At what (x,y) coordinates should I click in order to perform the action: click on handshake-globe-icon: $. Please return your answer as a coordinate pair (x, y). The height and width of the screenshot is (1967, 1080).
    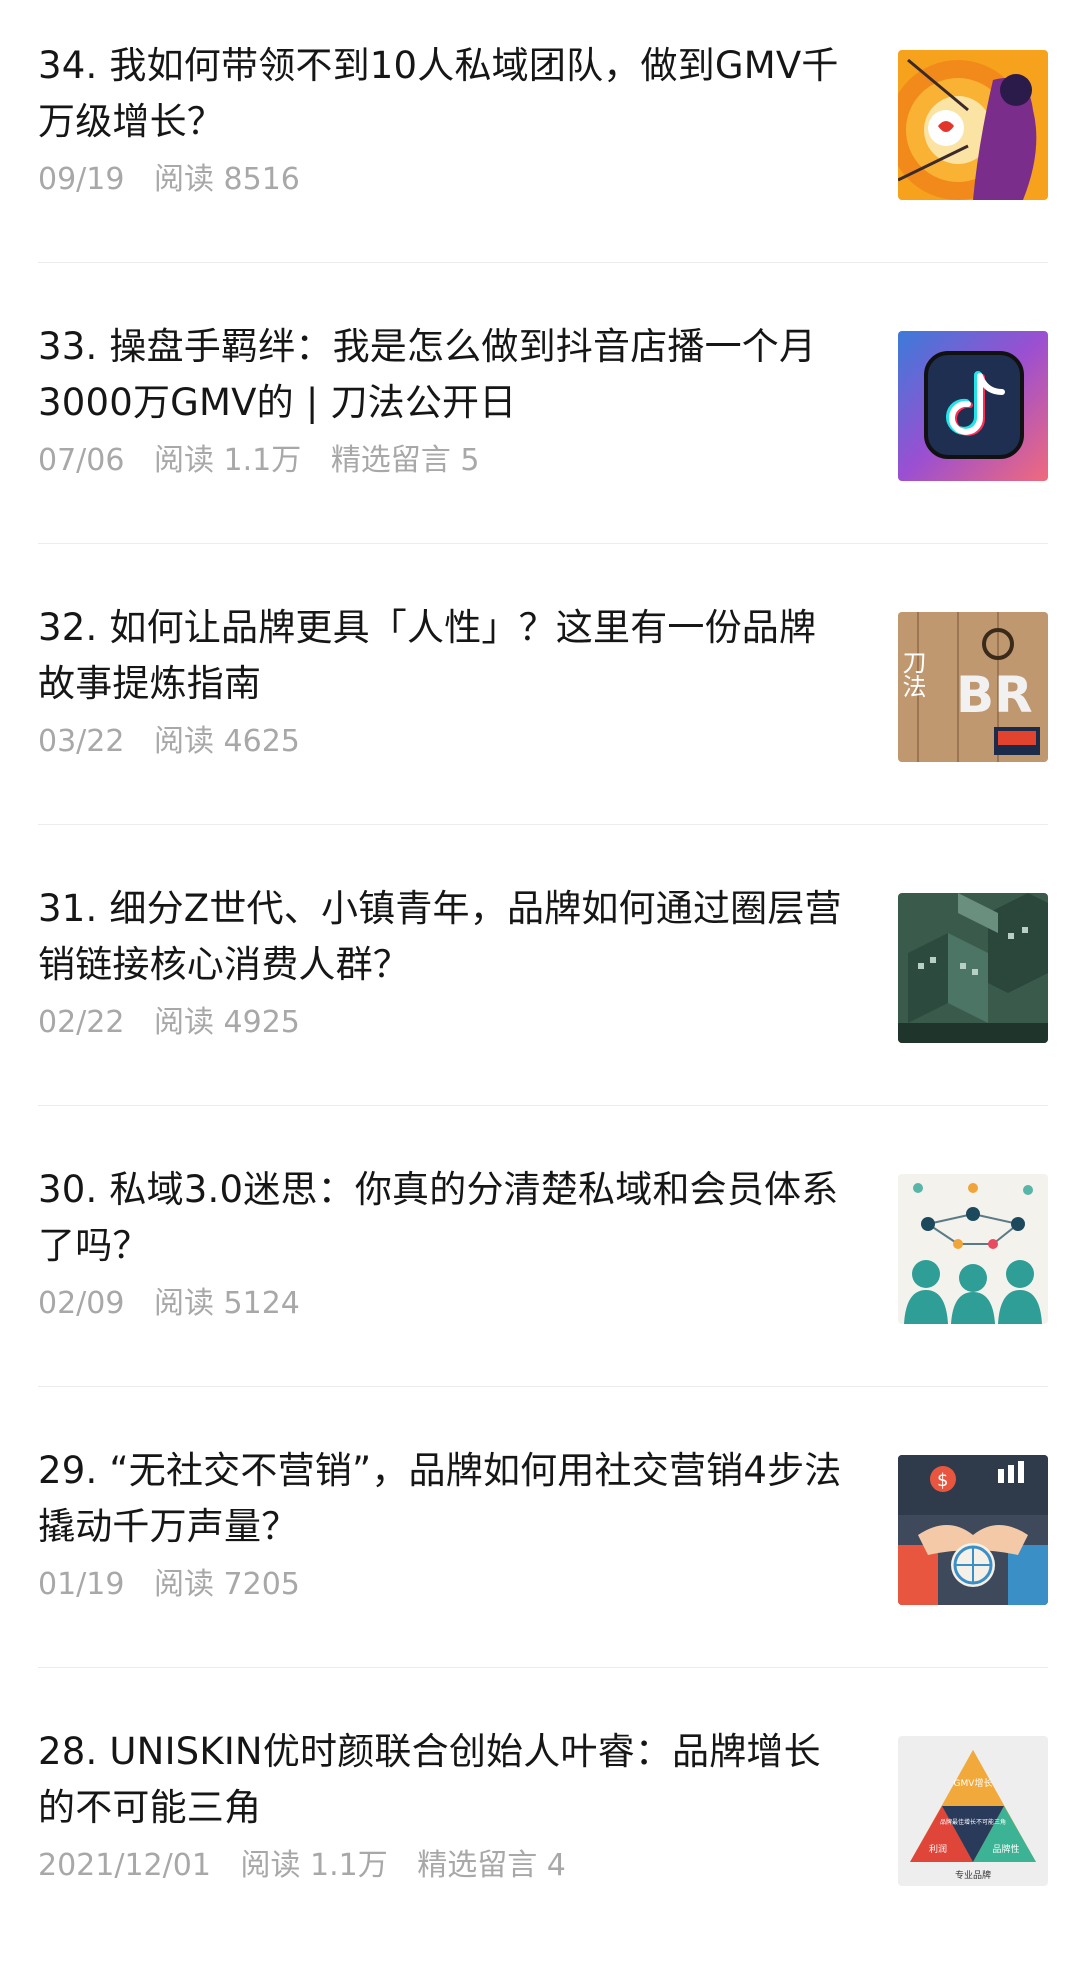
    Looking at the image, I should click on (973, 1530).